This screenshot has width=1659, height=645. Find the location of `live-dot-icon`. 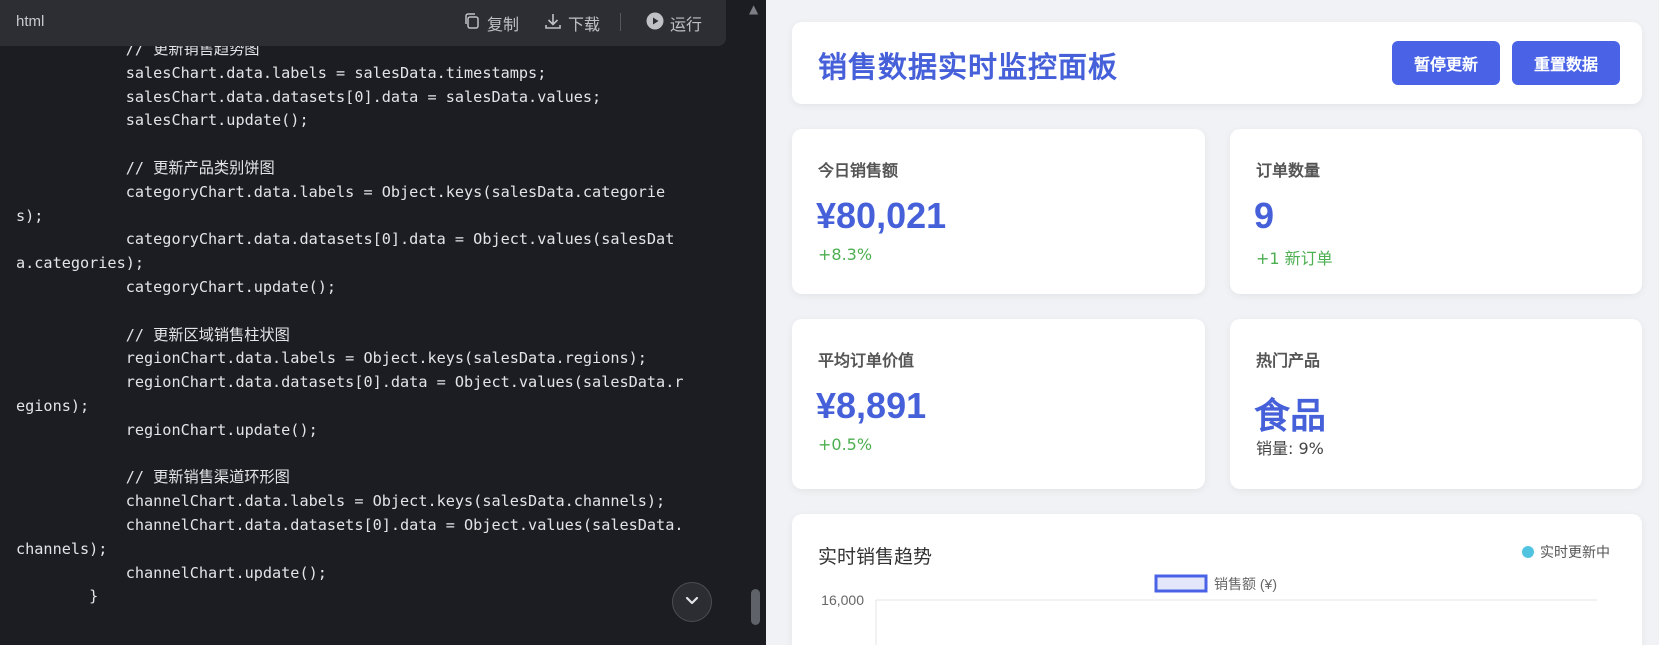

live-dot-icon is located at coordinates (1528, 552).